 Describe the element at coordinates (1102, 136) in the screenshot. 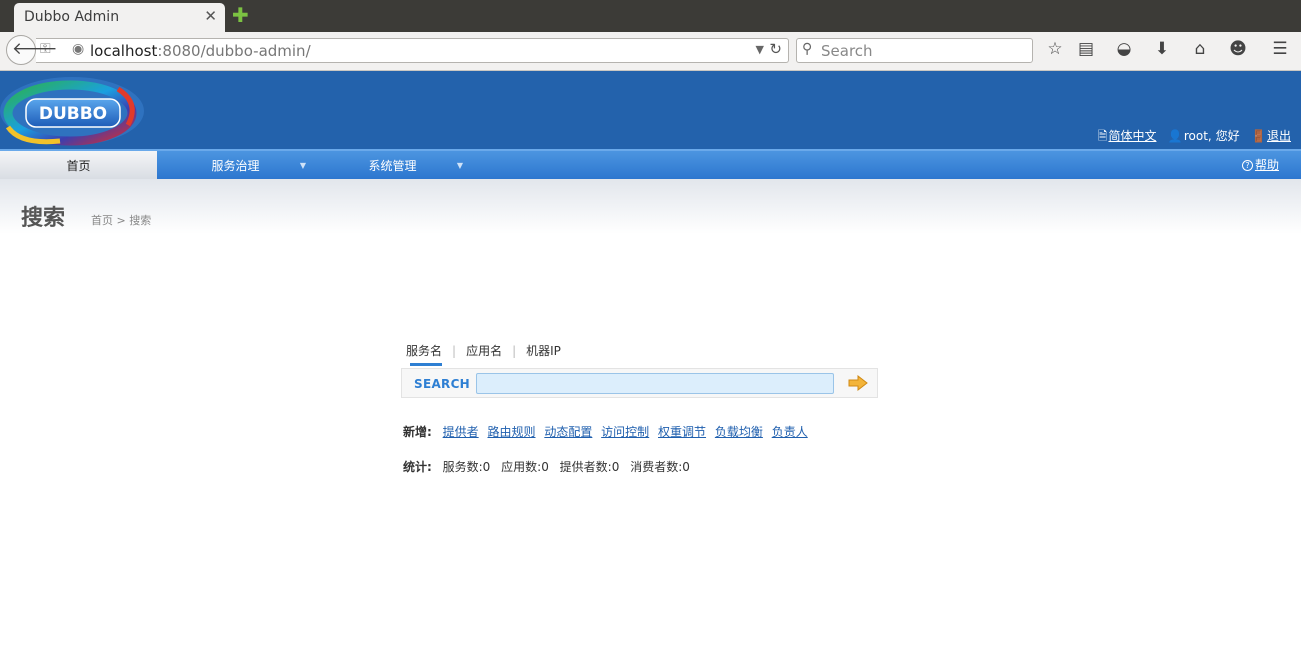

I see `document-icon: 🗎` at that location.